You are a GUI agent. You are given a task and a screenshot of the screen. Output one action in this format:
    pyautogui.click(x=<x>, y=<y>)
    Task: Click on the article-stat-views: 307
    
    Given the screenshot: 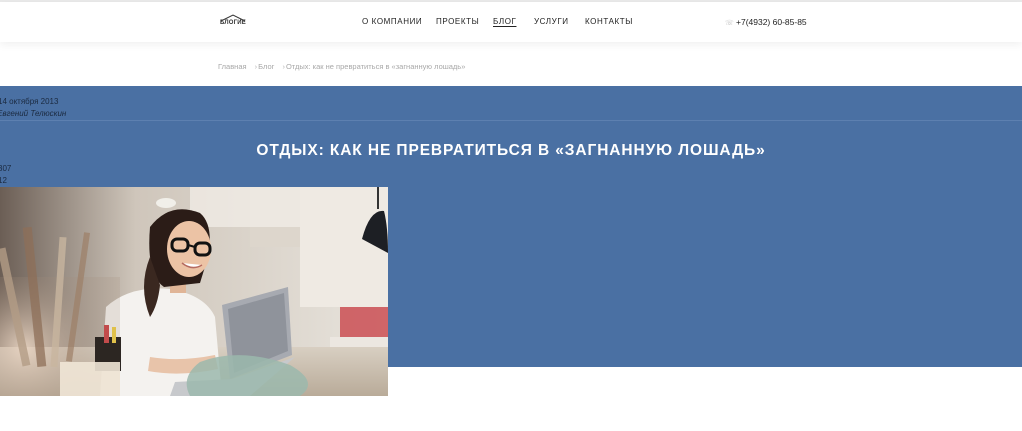 What is the action you would take?
    pyautogui.click(x=6, y=168)
    